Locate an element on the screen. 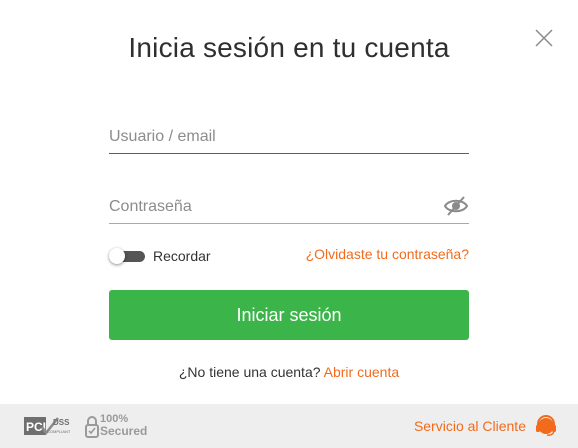 The width and height of the screenshot is (578, 448). signup-prompt: ¿No tiene una cuenta? is located at coordinates (249, 372).